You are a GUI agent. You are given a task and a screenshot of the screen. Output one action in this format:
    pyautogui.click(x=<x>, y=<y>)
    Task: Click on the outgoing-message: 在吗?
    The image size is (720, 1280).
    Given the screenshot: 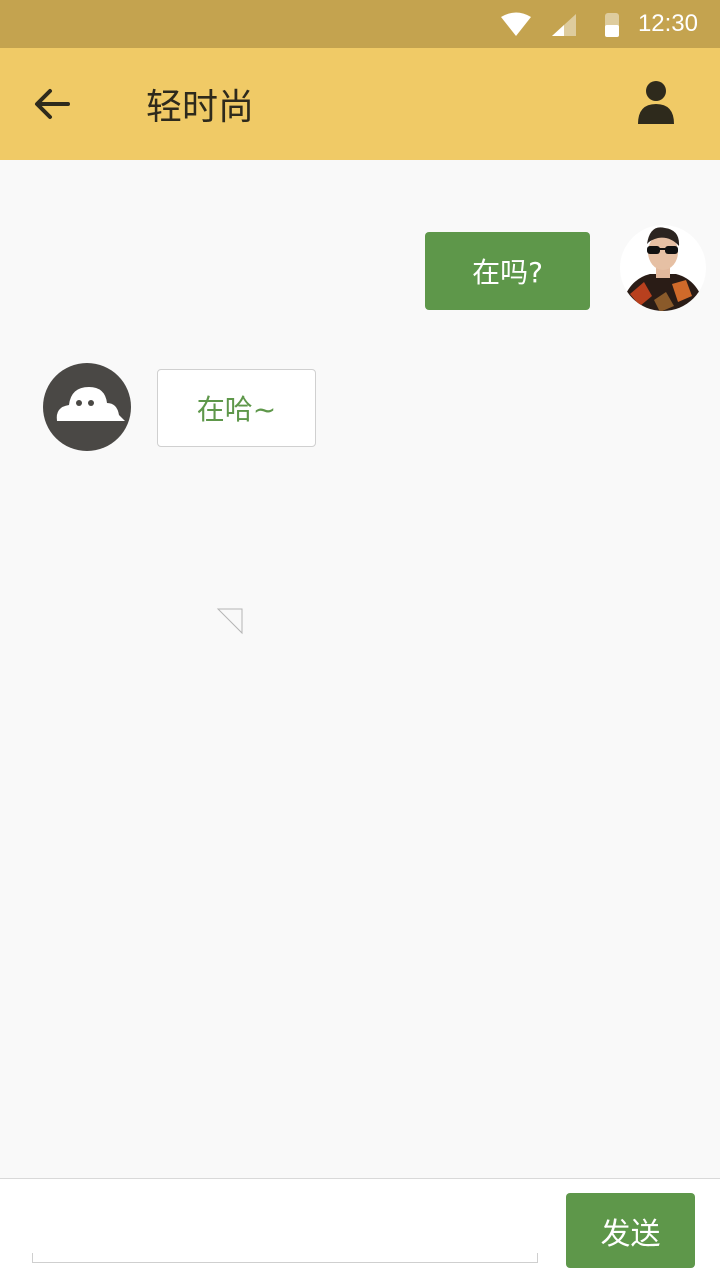 What is the action you would take?
    pyautogui.click(x=507, y=271)
    